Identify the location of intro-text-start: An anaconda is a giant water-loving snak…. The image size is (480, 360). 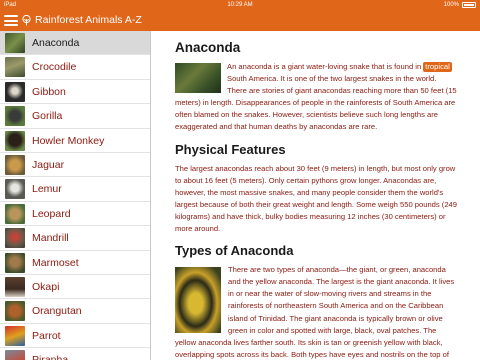
(325, 66).